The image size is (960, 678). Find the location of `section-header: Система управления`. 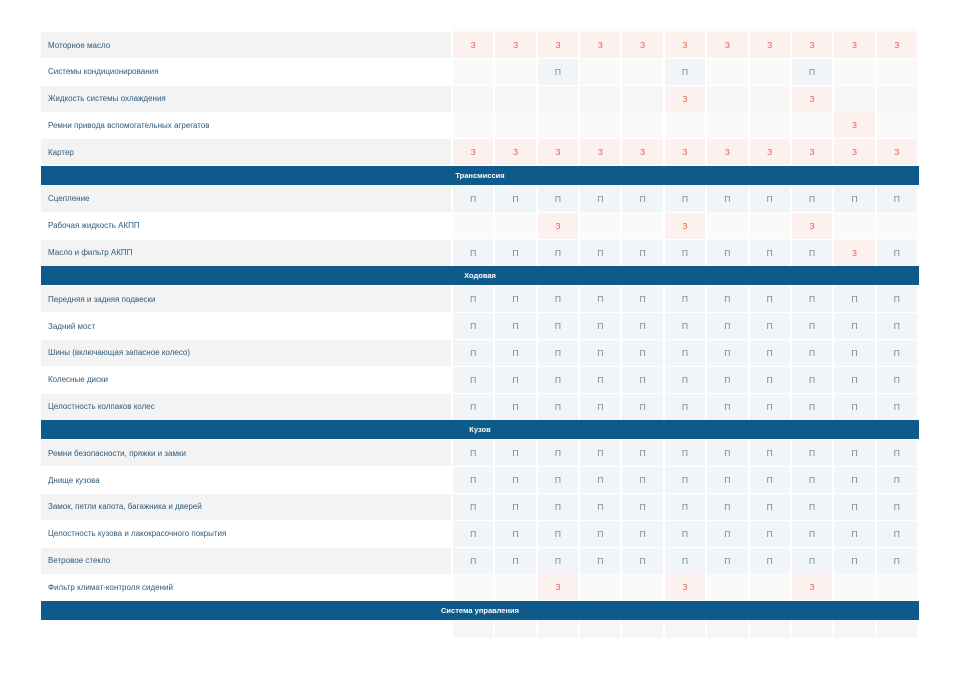

section-header: Система управления is located at coordinates (480, 611).